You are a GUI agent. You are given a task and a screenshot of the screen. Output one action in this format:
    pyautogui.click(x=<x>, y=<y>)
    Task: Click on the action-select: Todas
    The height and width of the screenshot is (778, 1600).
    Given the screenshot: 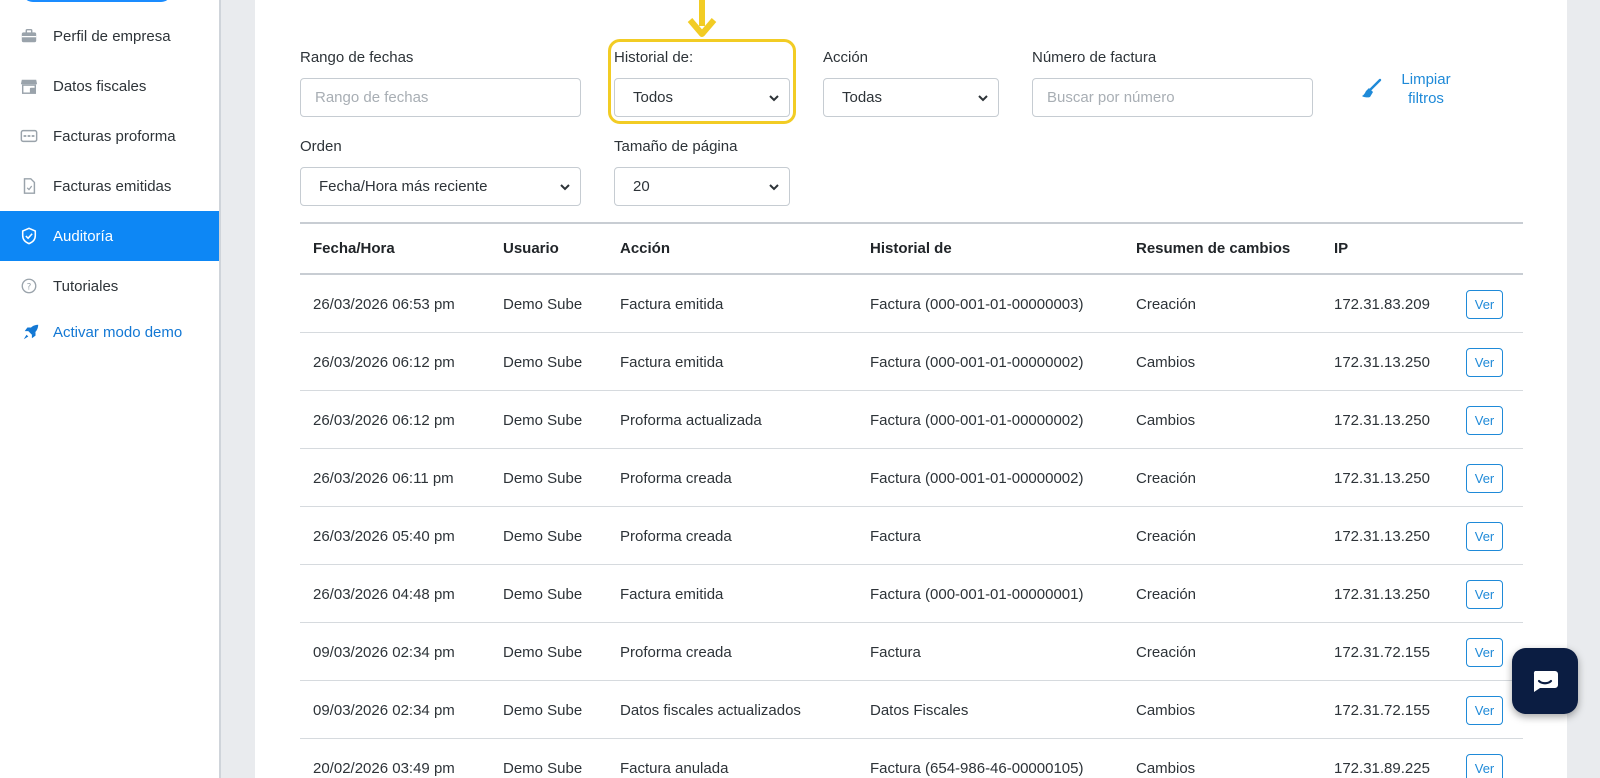 What is the action you would take?
    pyautogui.click(x=911, y=97)
    